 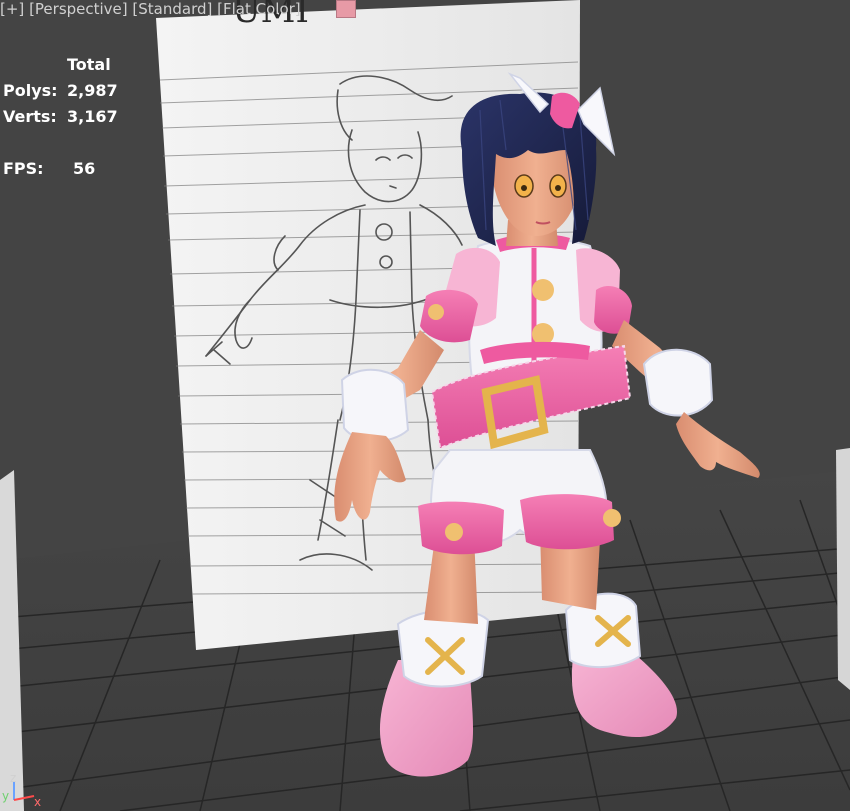 What do you see at coordinates (13, 778) in the screenshot?
I see `axis-z-label: z` at bounding box center [13, 778].